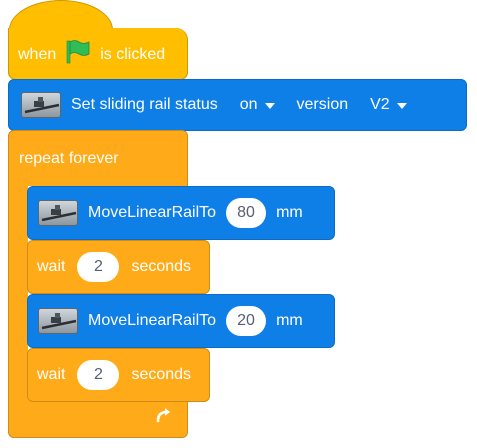 Image resolution: width=477 pixels, height=448 pixels. I want to click on move-linear-rail-block: MoveLinearRailTo 80 mm, so click(181, 213).